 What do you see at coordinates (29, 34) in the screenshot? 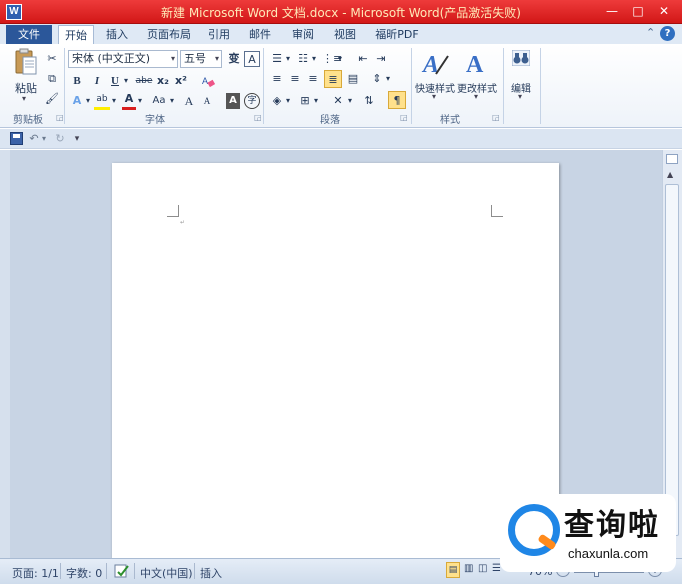
I see `tab-file: 文件` at bounding box center [29, 34].